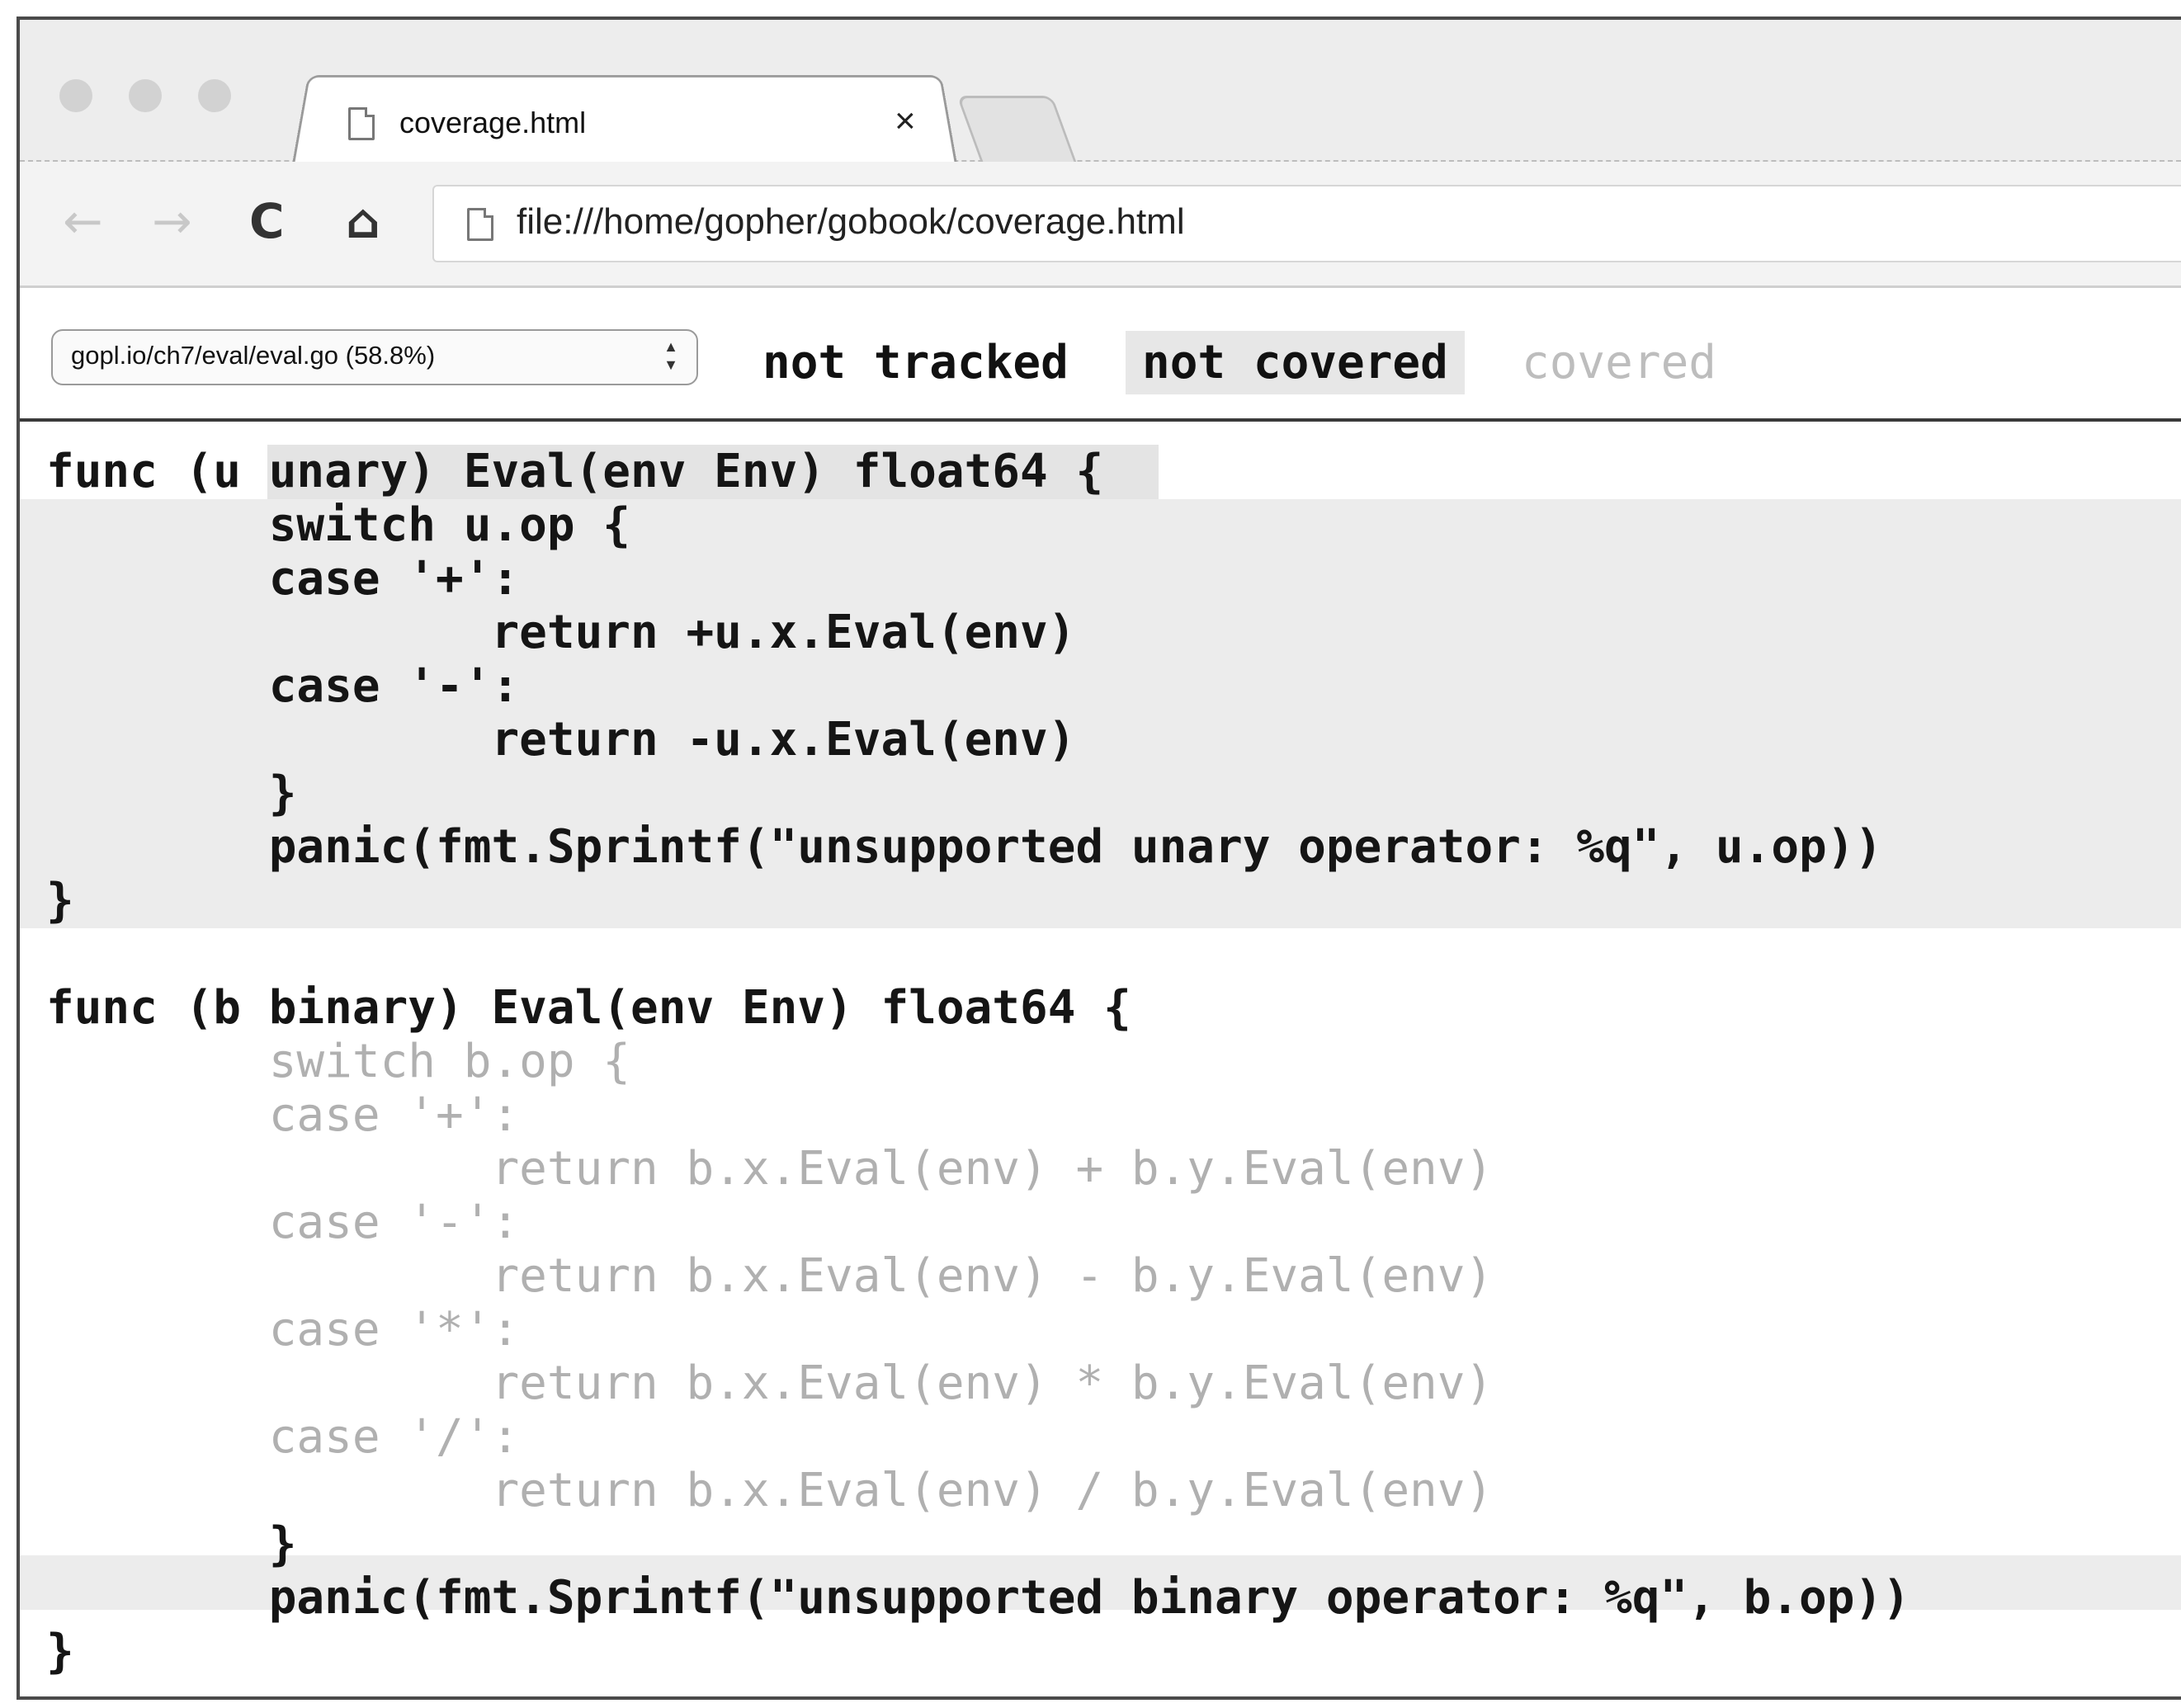 This screenshot has width=2181, height=1708. What do you see at coordinates (575, 471) in the screenshot?
I see `code-line-text: func (u unary) Eval(env Env) float64 {` at bounding box center [575, 471].